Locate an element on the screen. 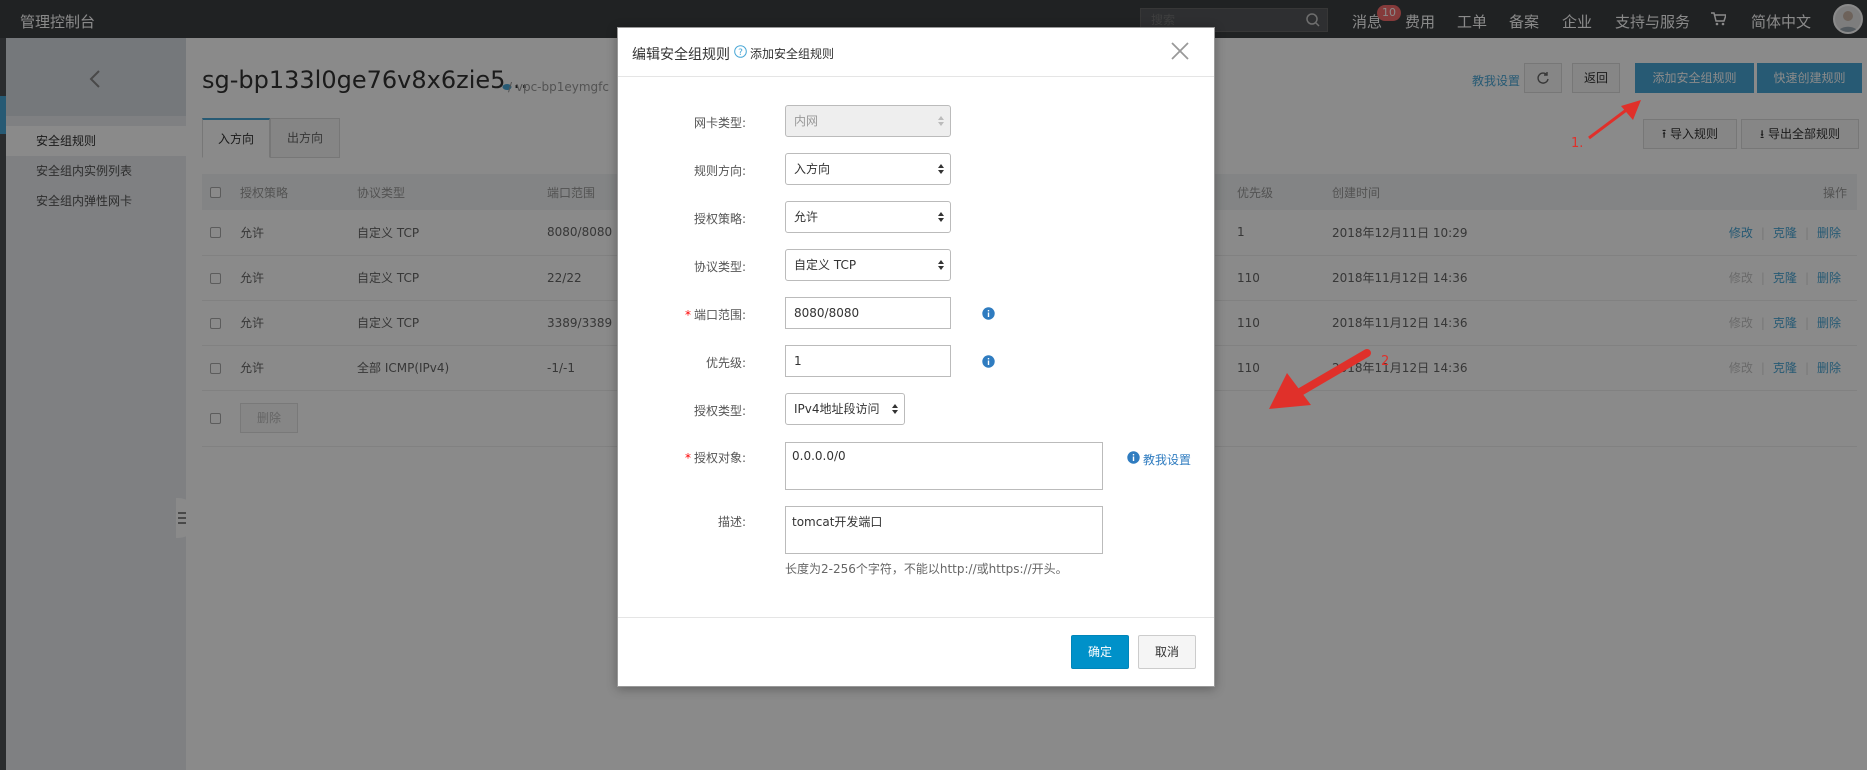 This screenshot has height=770, width=1867. dialog-title: 编辑安全组规则 is located at coordinates (681, 55).